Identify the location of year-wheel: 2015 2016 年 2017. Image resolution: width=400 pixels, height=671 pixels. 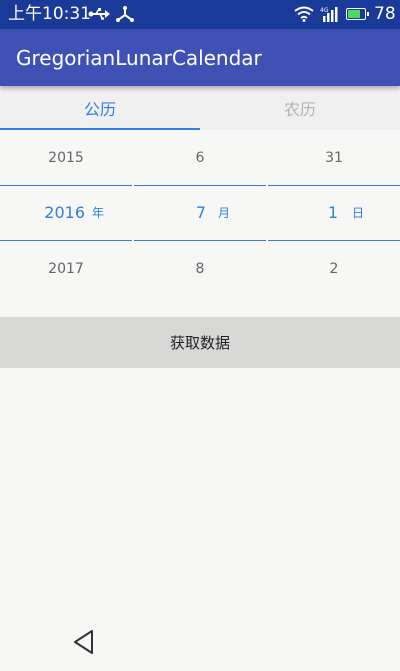
(66, 213).